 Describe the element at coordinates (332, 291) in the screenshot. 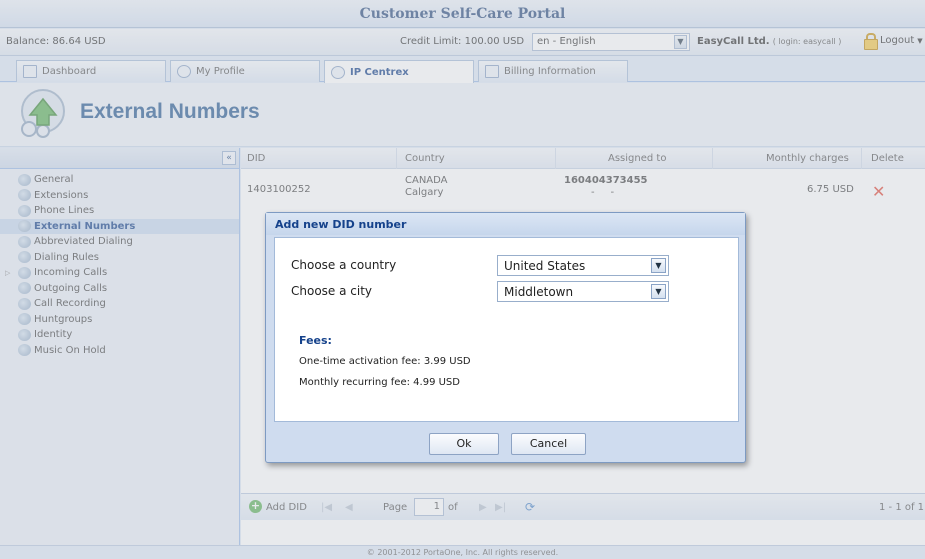

I see `city-label: Choose a city` at that location.